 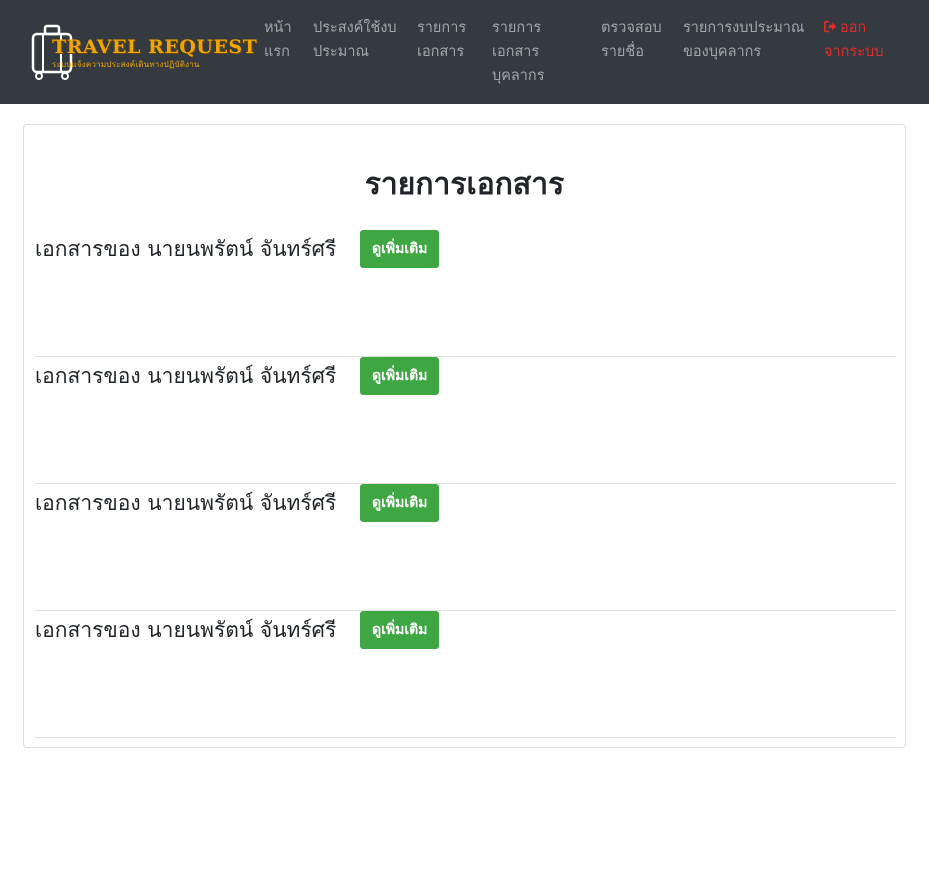 What do you see at coordinates (341, 52) in the screenshot?
I see `nav-budget-request-label-line2: ประมาณ` at bounding box center [341, 52].